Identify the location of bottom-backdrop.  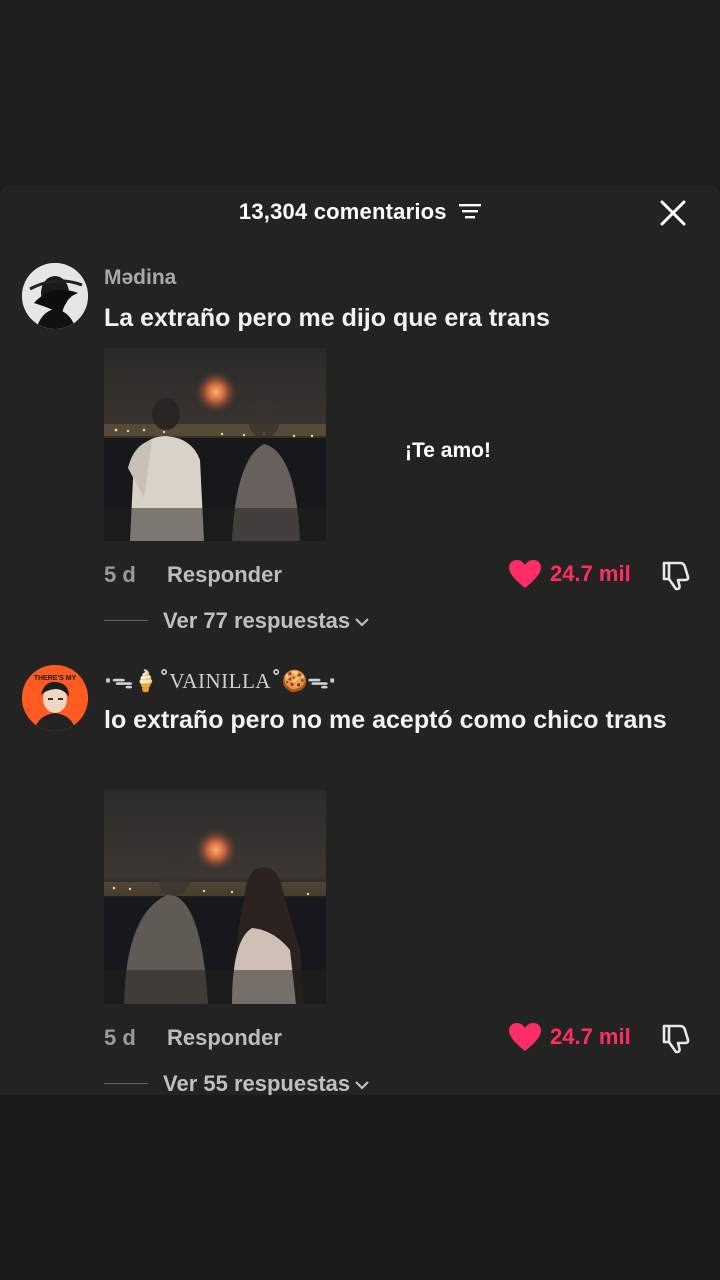
(360, 1187).